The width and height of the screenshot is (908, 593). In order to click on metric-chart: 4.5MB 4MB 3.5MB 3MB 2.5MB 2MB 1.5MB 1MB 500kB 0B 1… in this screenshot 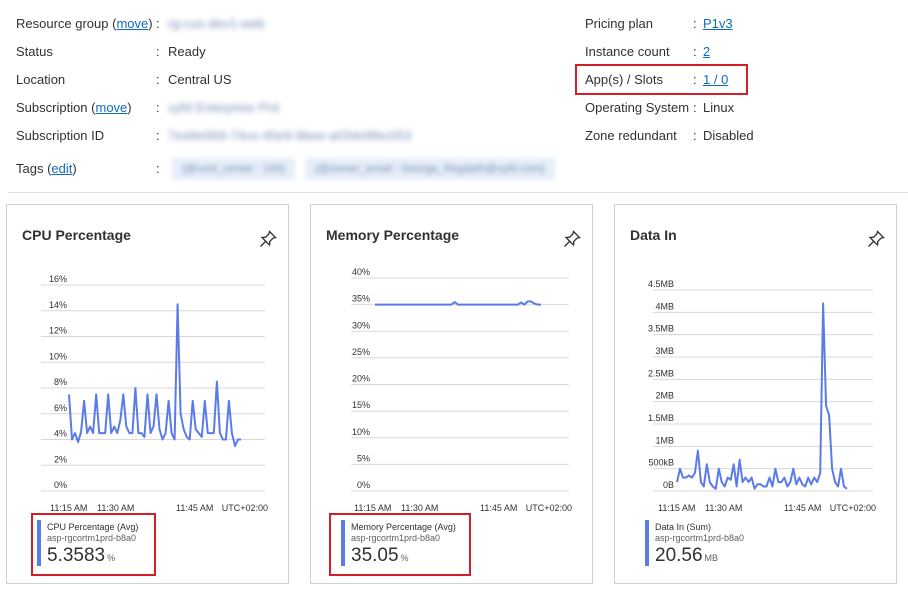, I will do `click(756, 390)`.